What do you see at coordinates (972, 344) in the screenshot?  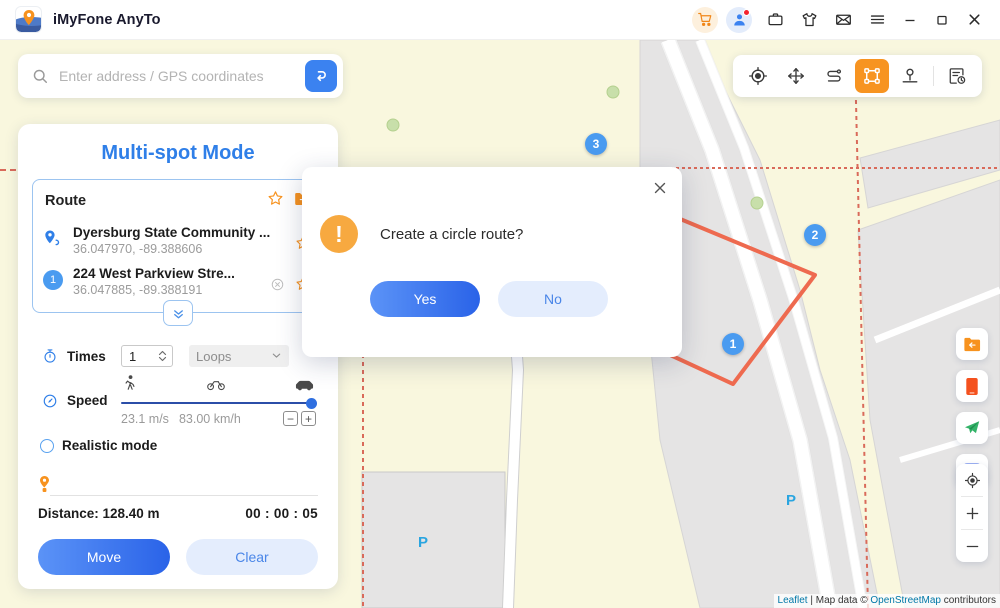 I see `import-gpx-button` at bounding box center [972, 344].